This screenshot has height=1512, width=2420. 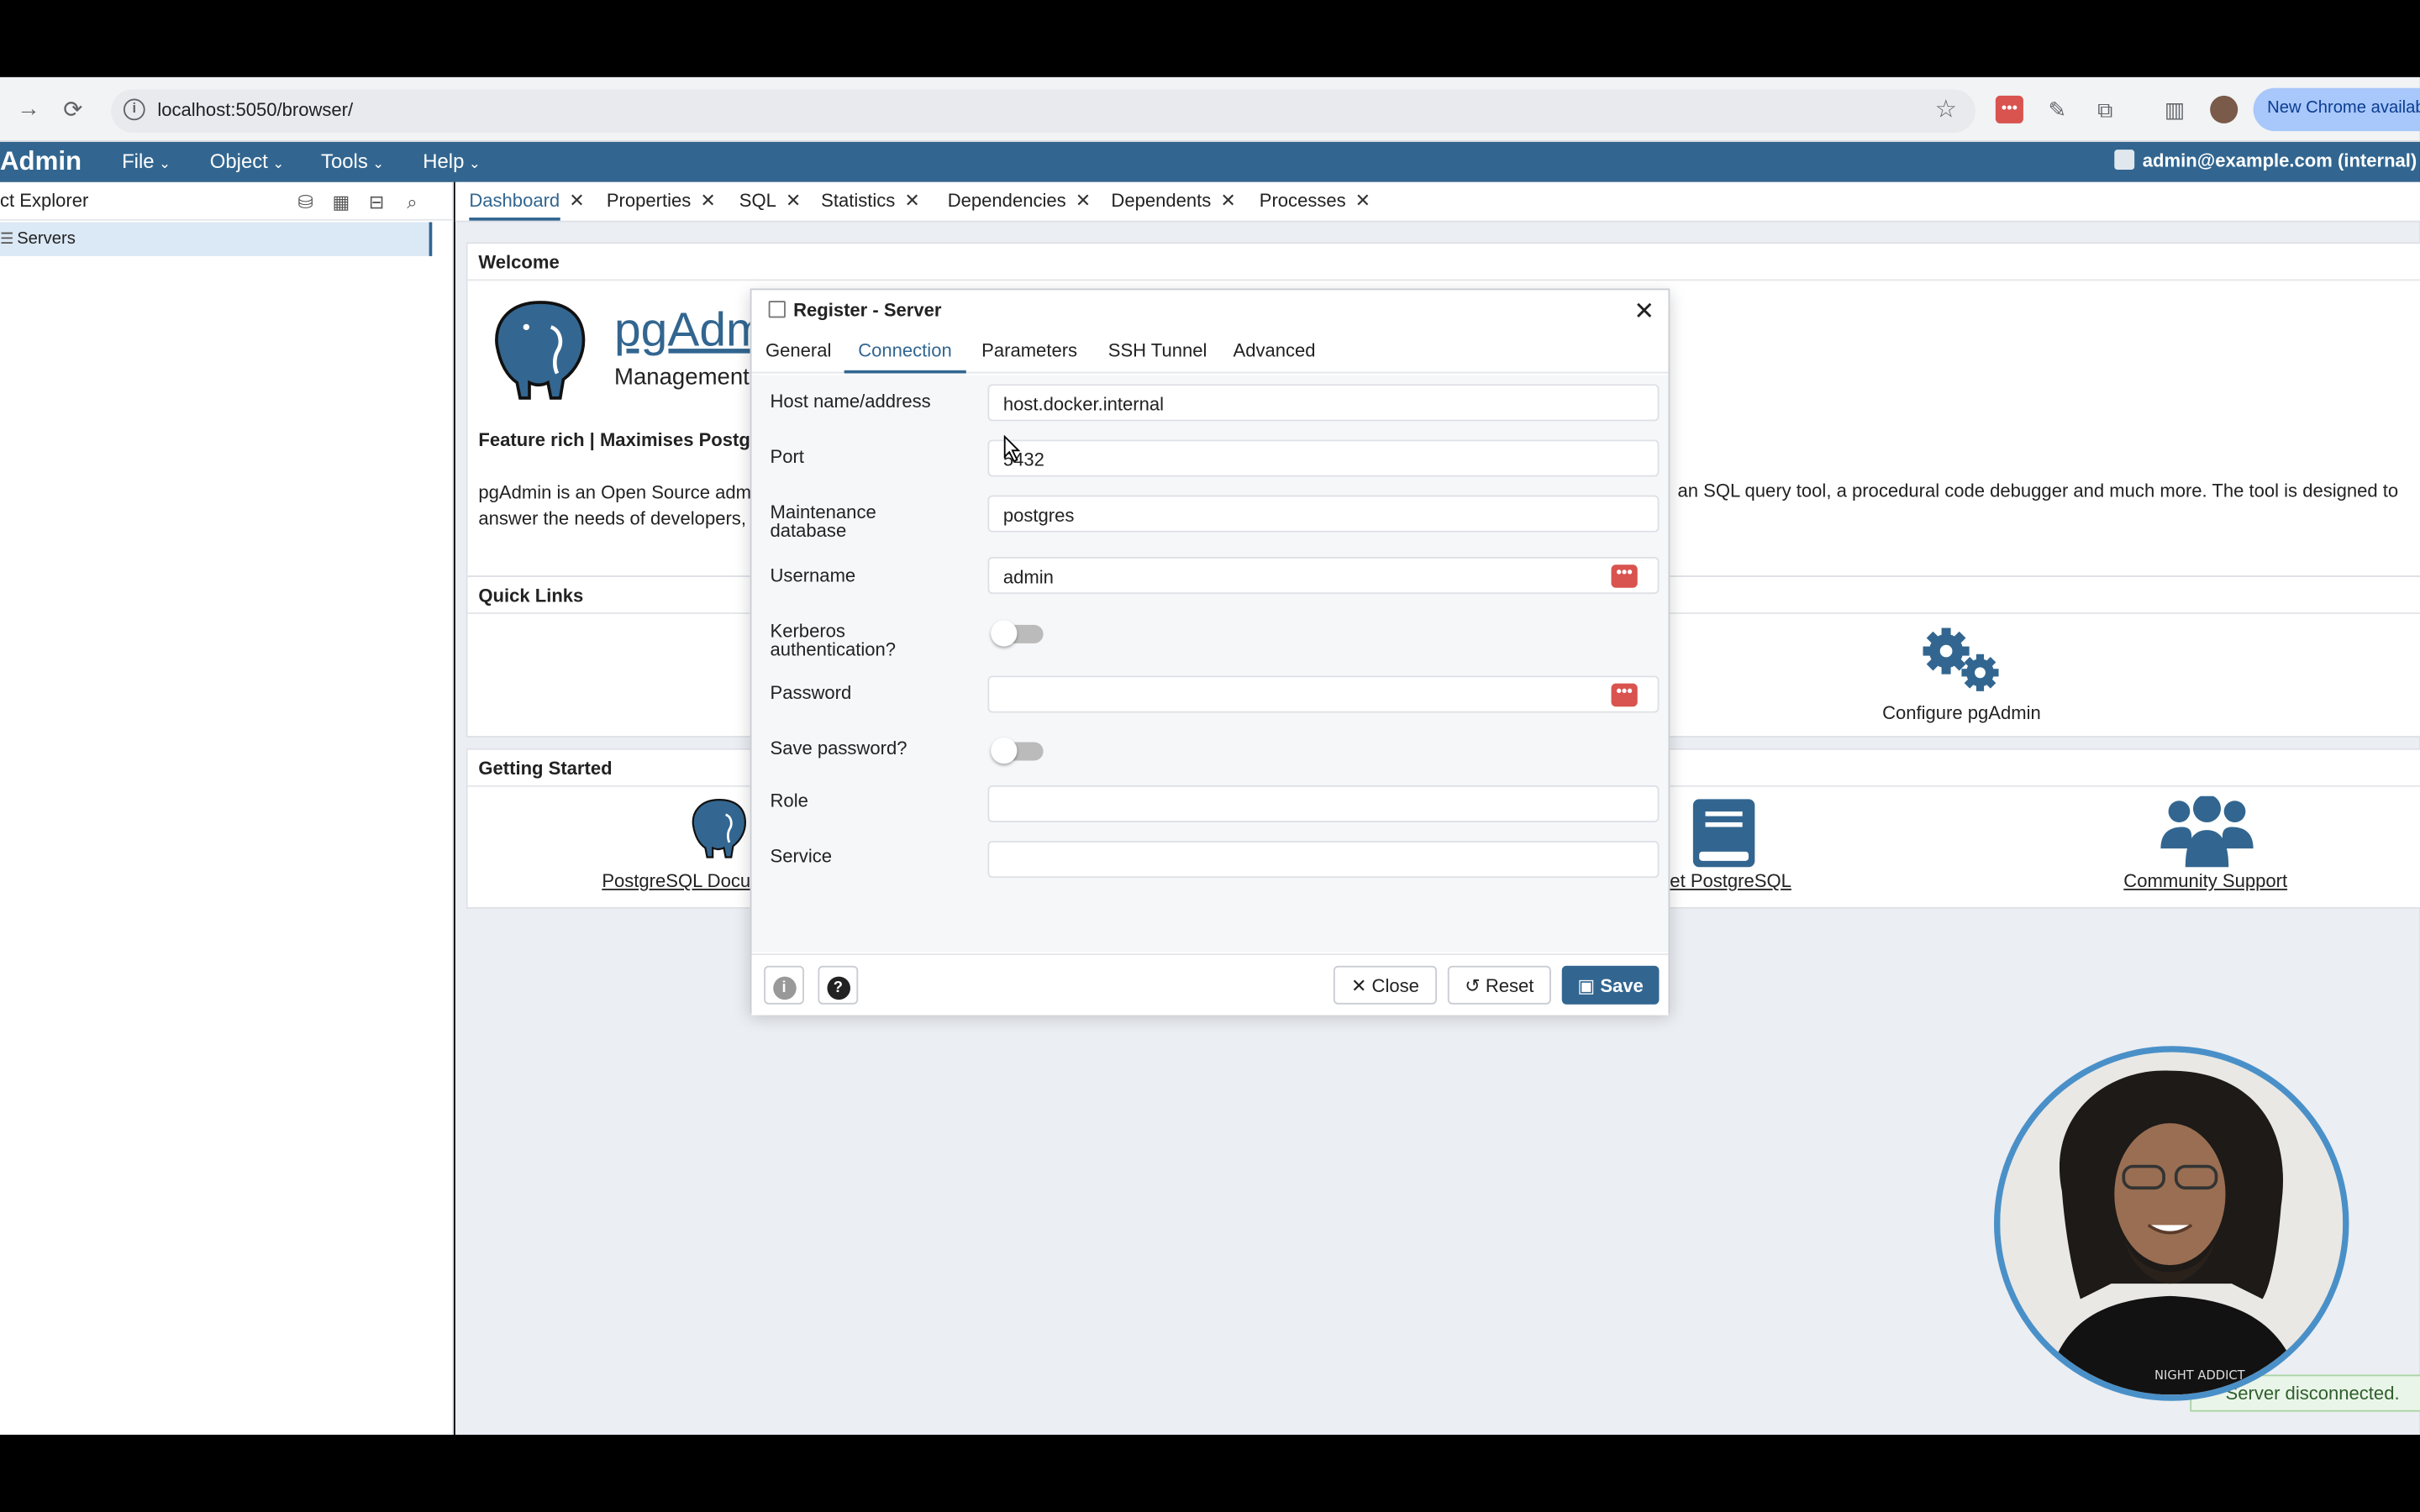 What do you see at coordinates (376, 204) in the screenshot?
I see `filter-rows-icon: ⊟` at bounding box center [376, 204].